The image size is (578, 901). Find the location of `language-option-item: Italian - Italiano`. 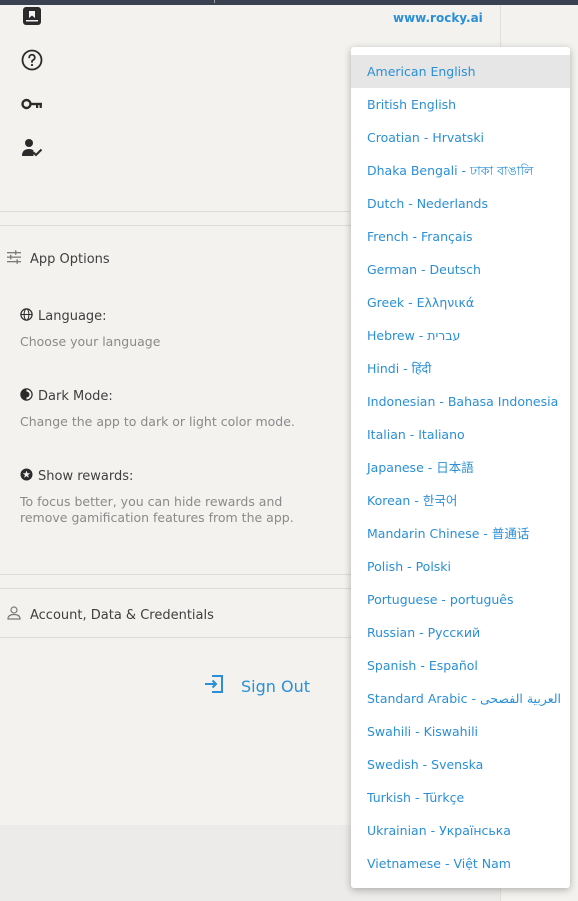

language-option-item: Italian - Italiano is located at coordinates (460, 434).